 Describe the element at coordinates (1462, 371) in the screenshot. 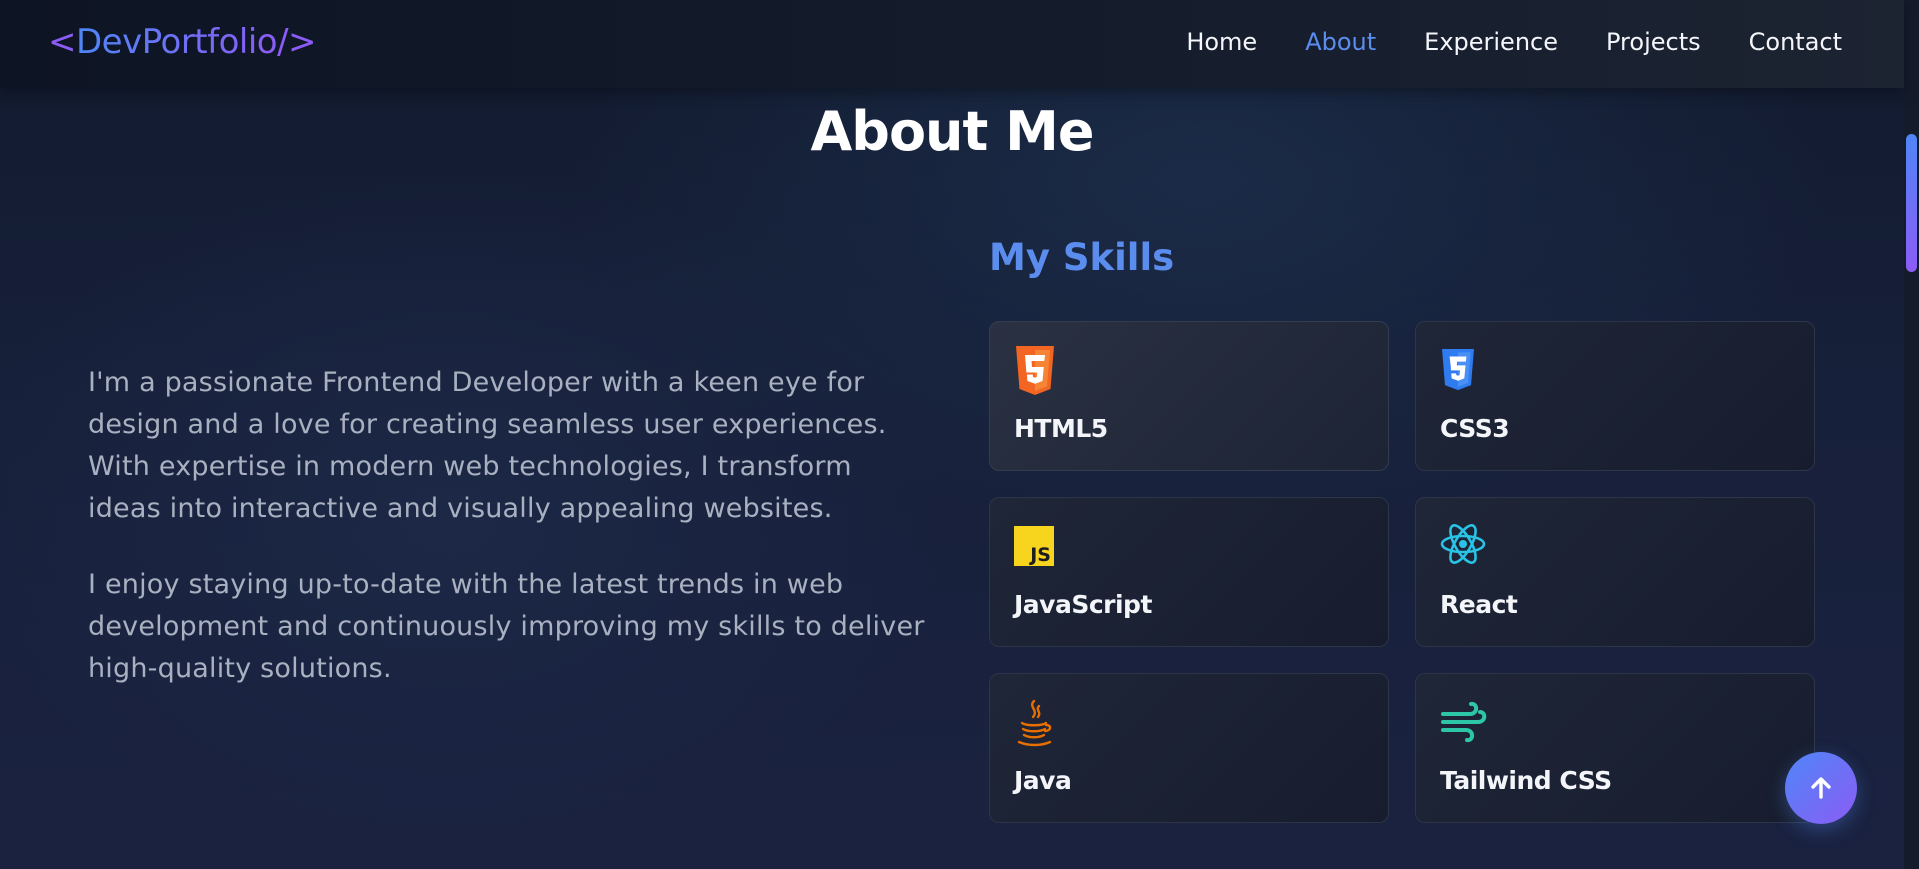

I see `css3-icon` at that location.